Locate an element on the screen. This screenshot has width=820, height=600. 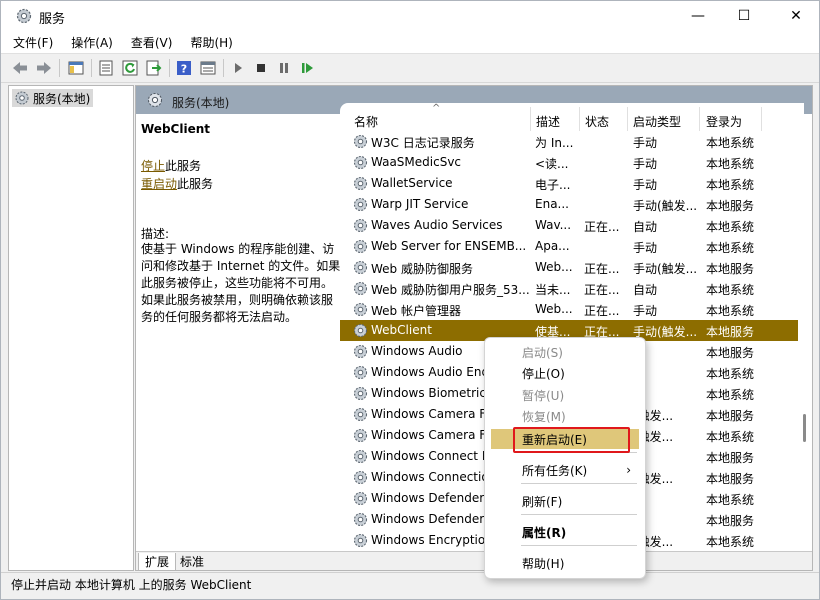
table-row: Web 帐户管理器 Web... 正在... 手动 本地系统 is located at coordinates (572, 309).